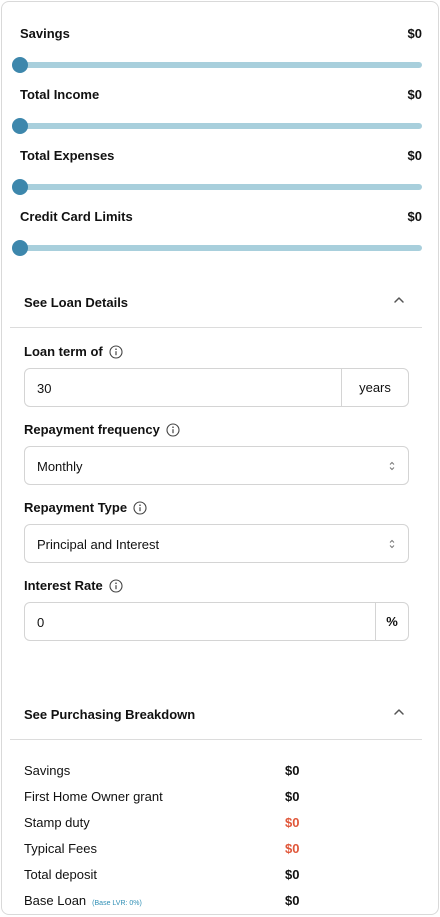  Describe the element at coordinates (169, 850) in the screenshot. I see `breakdown-row-typical-fees: Typical Fees $0` at that location.